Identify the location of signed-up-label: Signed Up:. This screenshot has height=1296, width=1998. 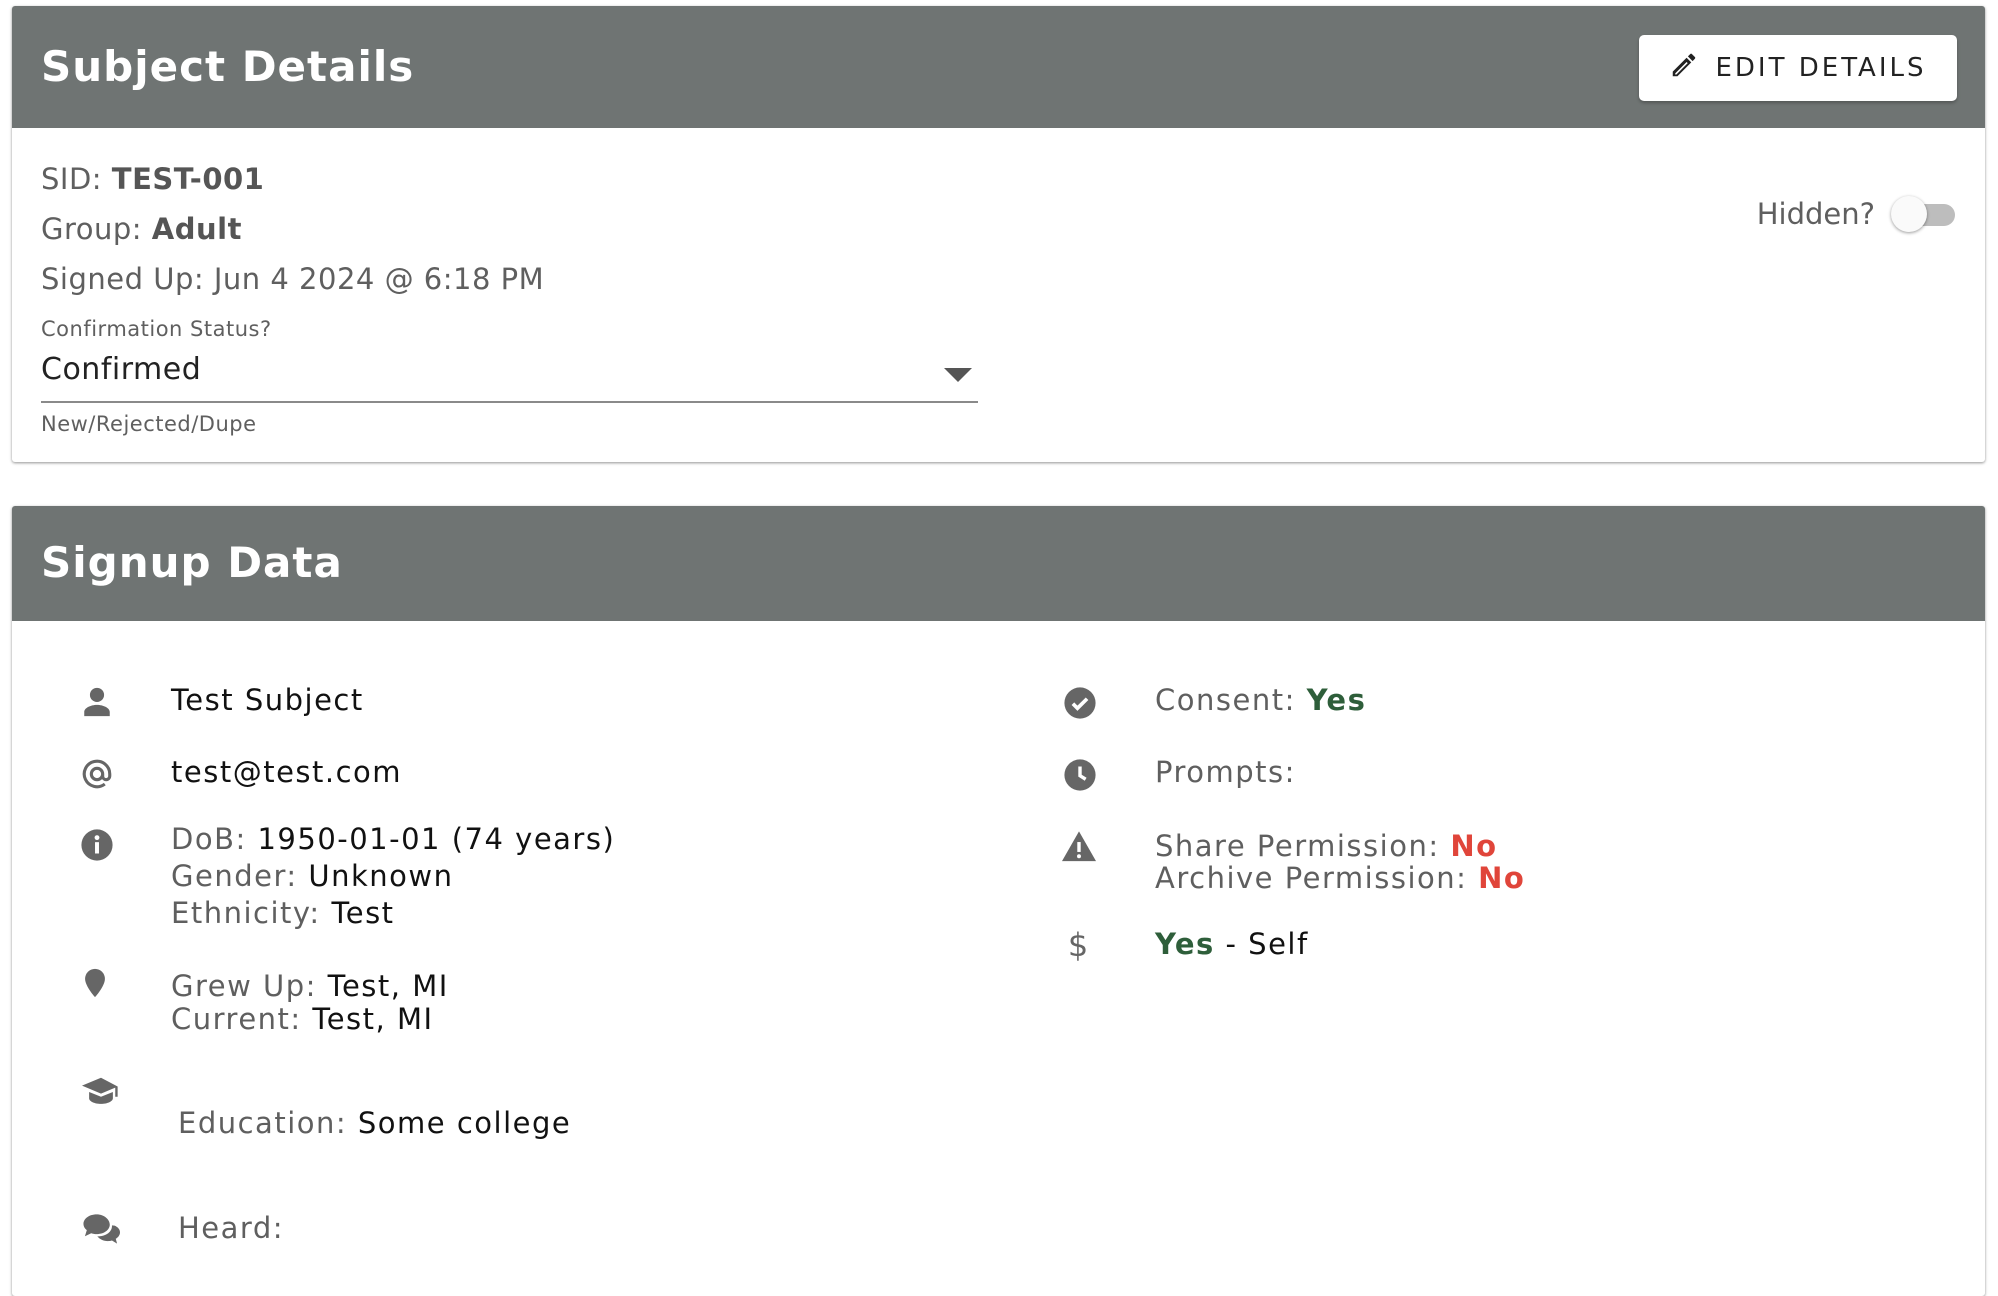
(127, 279).